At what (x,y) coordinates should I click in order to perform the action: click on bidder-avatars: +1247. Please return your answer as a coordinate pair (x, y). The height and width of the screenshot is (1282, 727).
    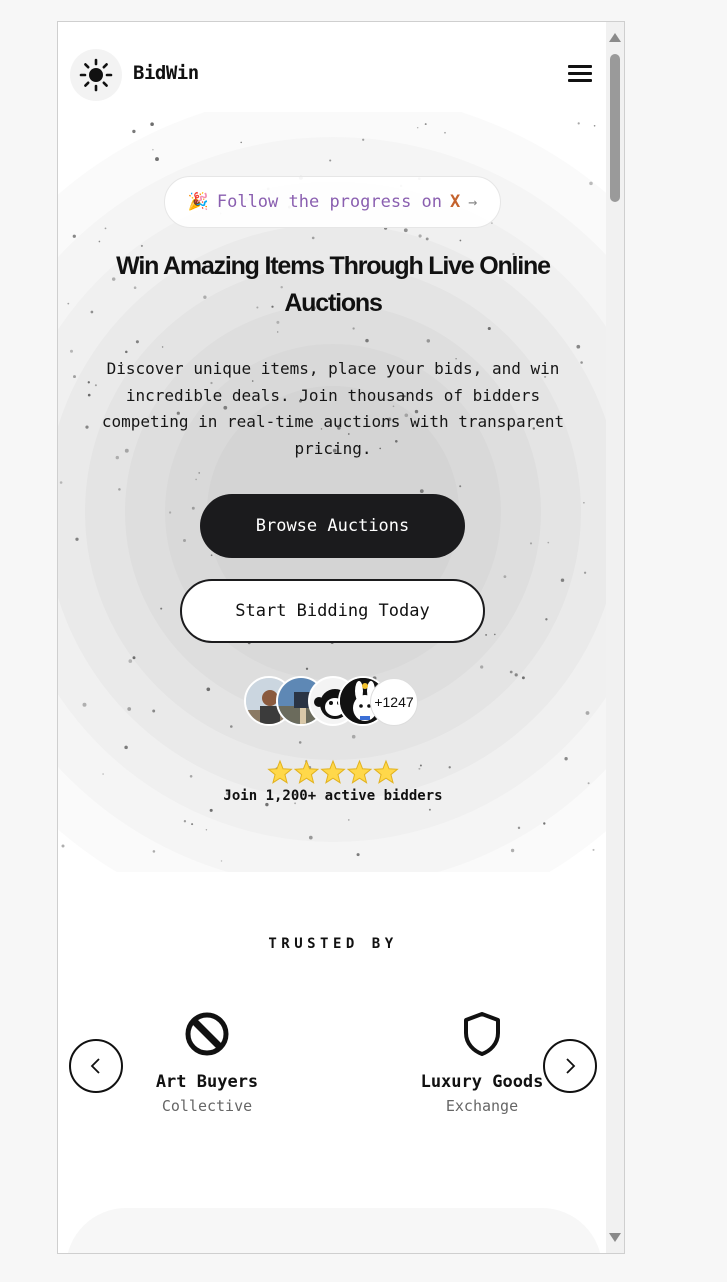
    Looking at the image, I should click on (334, 702).